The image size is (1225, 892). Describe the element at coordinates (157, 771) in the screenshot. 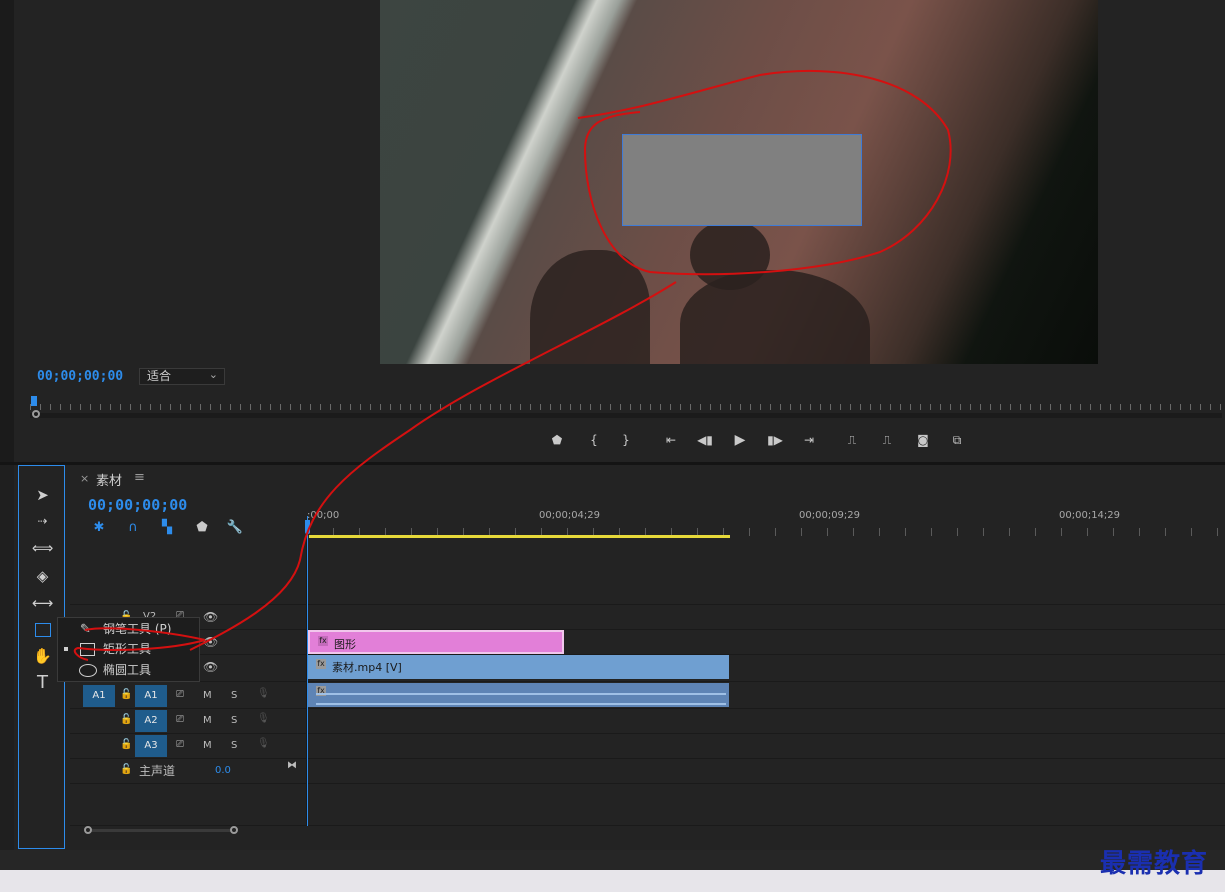

I see `master-track-label: 主声道` at that location.